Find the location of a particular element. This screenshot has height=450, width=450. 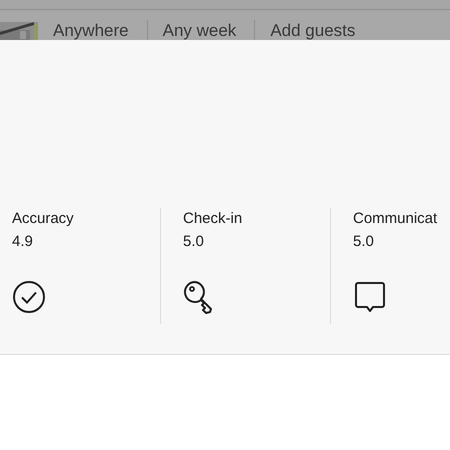

search-segment: Any week is located at coordinates (201, 30).